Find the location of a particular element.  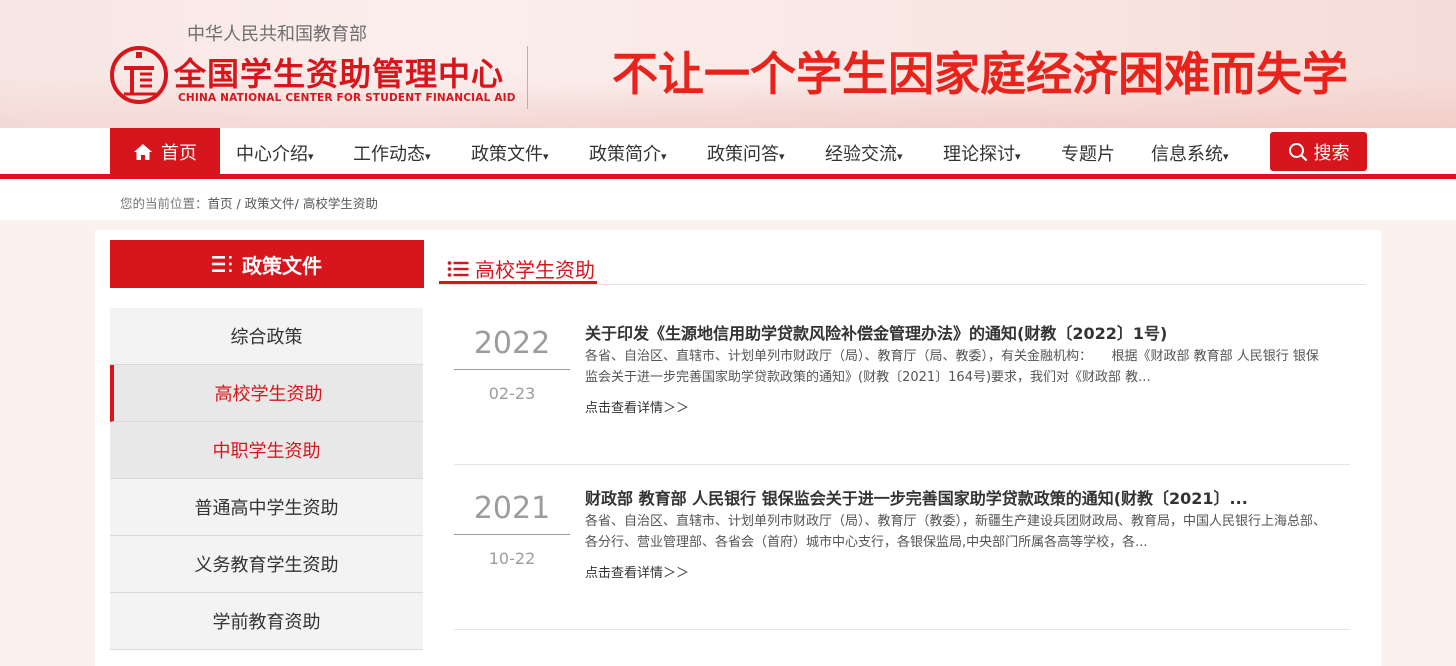

nav-item-work-news: 工作动态▾ is located at coordinates (392, 153).